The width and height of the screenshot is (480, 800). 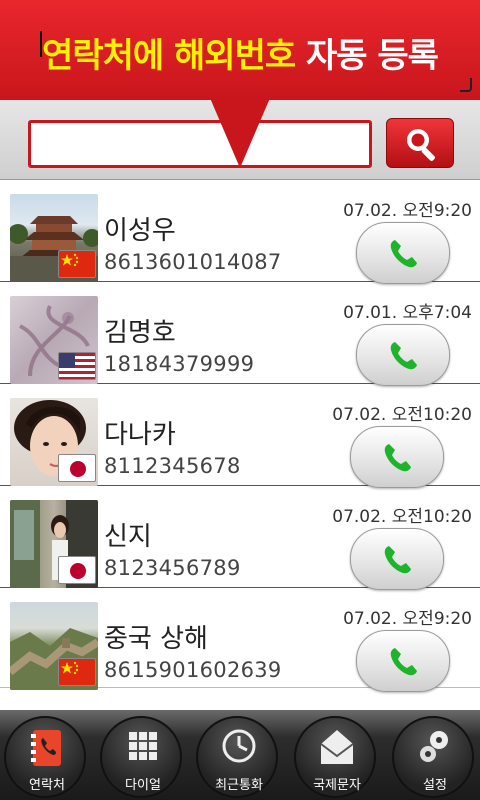 What do you see at coordinates (54, 238) in the screenshot?
I see `pagoda-photo` at bounding box center [54, 238].